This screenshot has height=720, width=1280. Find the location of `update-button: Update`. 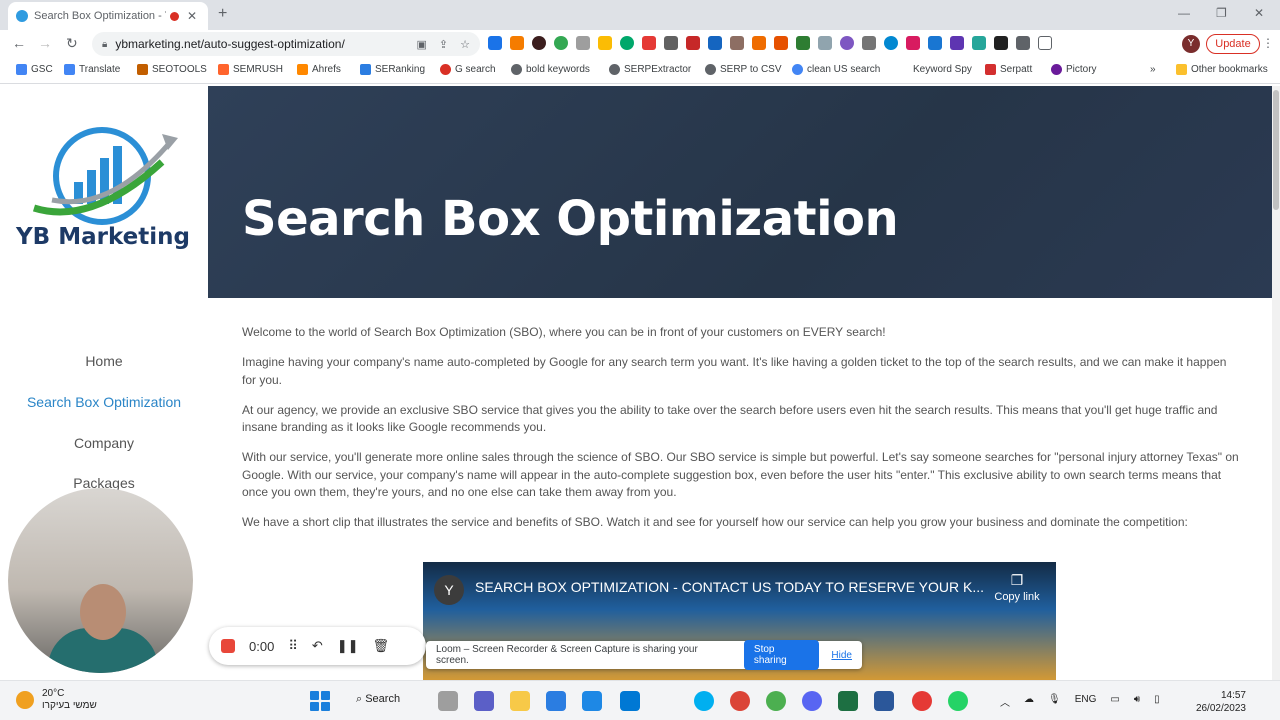

update-button: Update is located at coordinates (1233, 44).